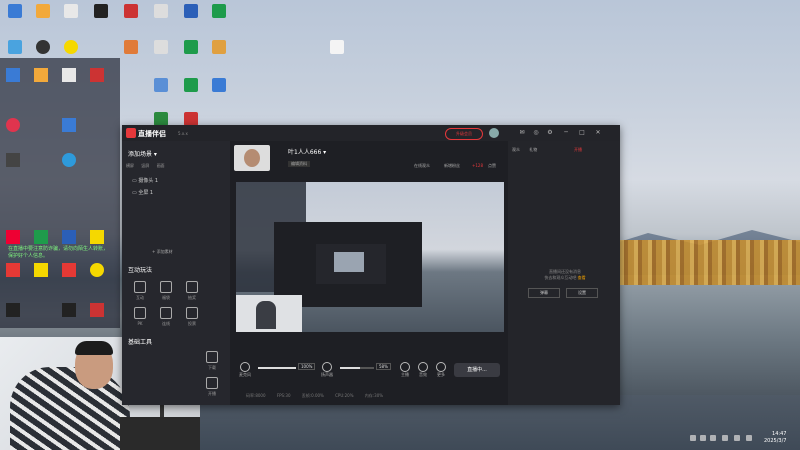 The width and height of the screenshot is (800, 450). I want to click on host-button: 主播, so click(405, 370).